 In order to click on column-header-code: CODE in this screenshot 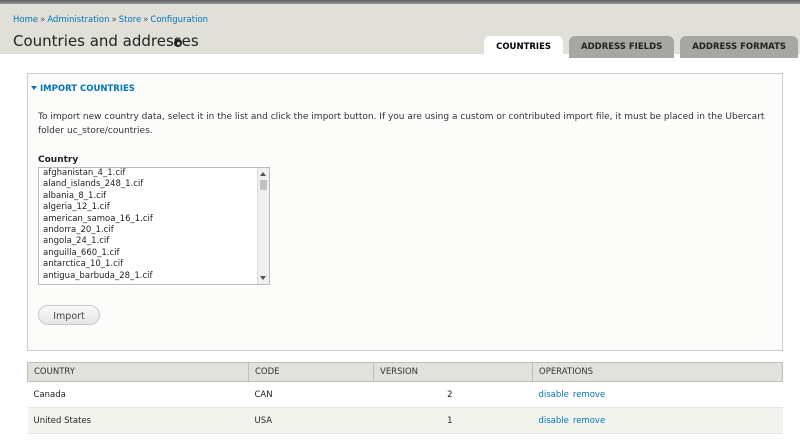, I will do `click(311, 372)`.